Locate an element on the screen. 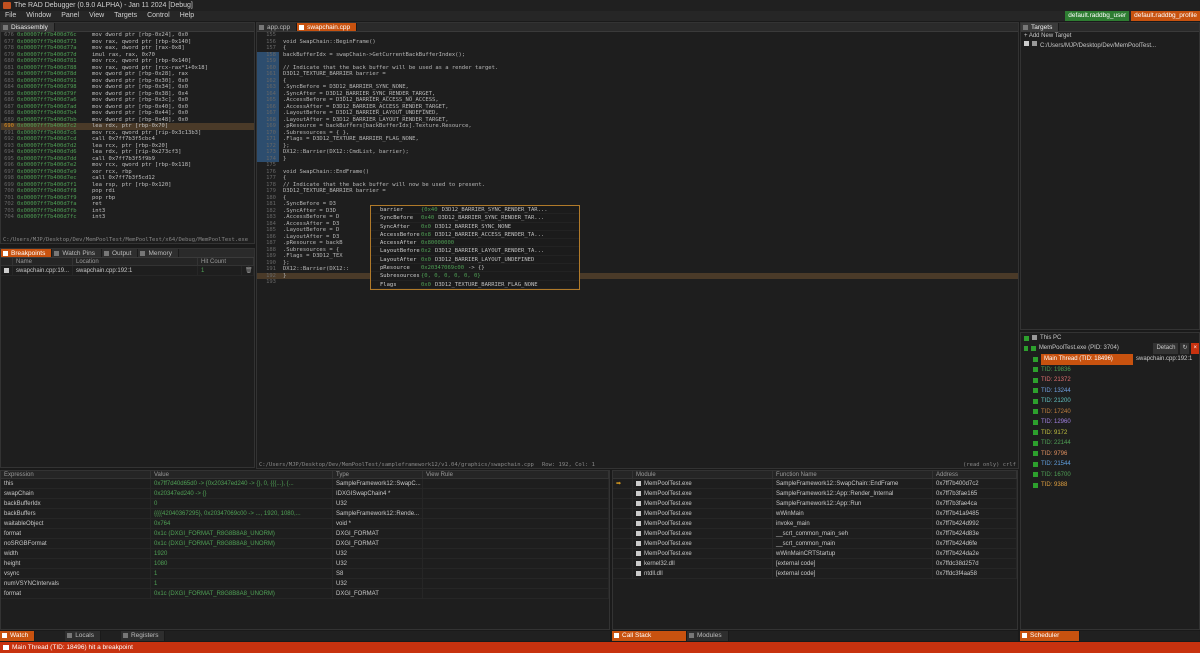  machine-row: This PC is located at coordinates (1110, 338).